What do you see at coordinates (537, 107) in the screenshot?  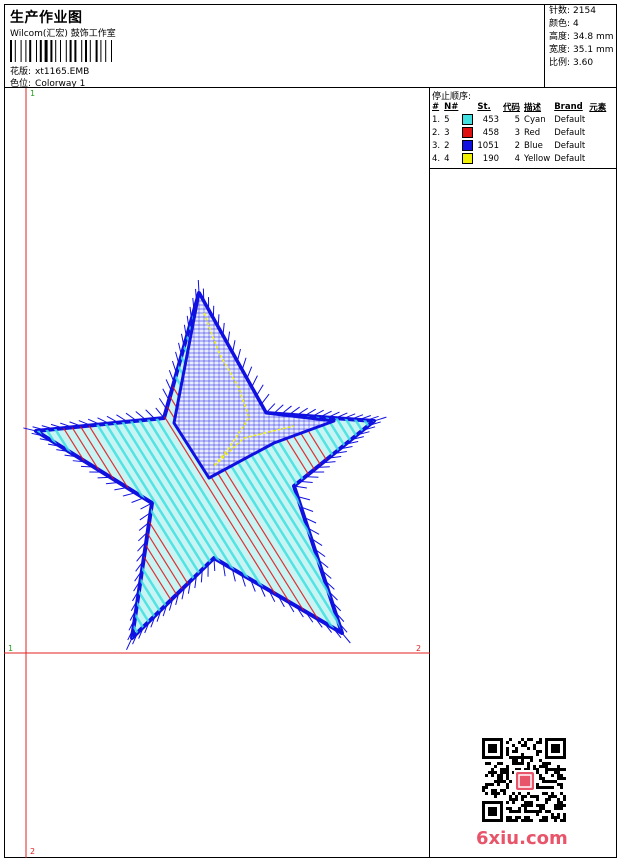 I see `col-description: 描述` at bounding box center [537, 107].